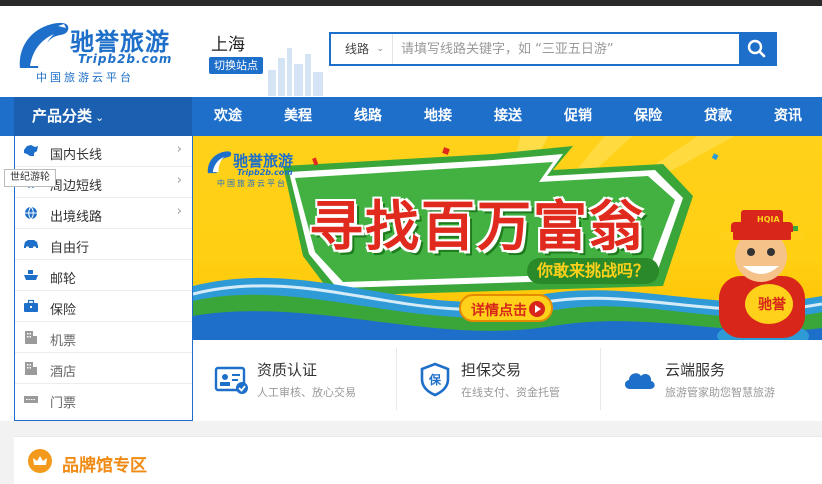  I want to click on search-bar: 线路 ⌄, so click(553, 49).